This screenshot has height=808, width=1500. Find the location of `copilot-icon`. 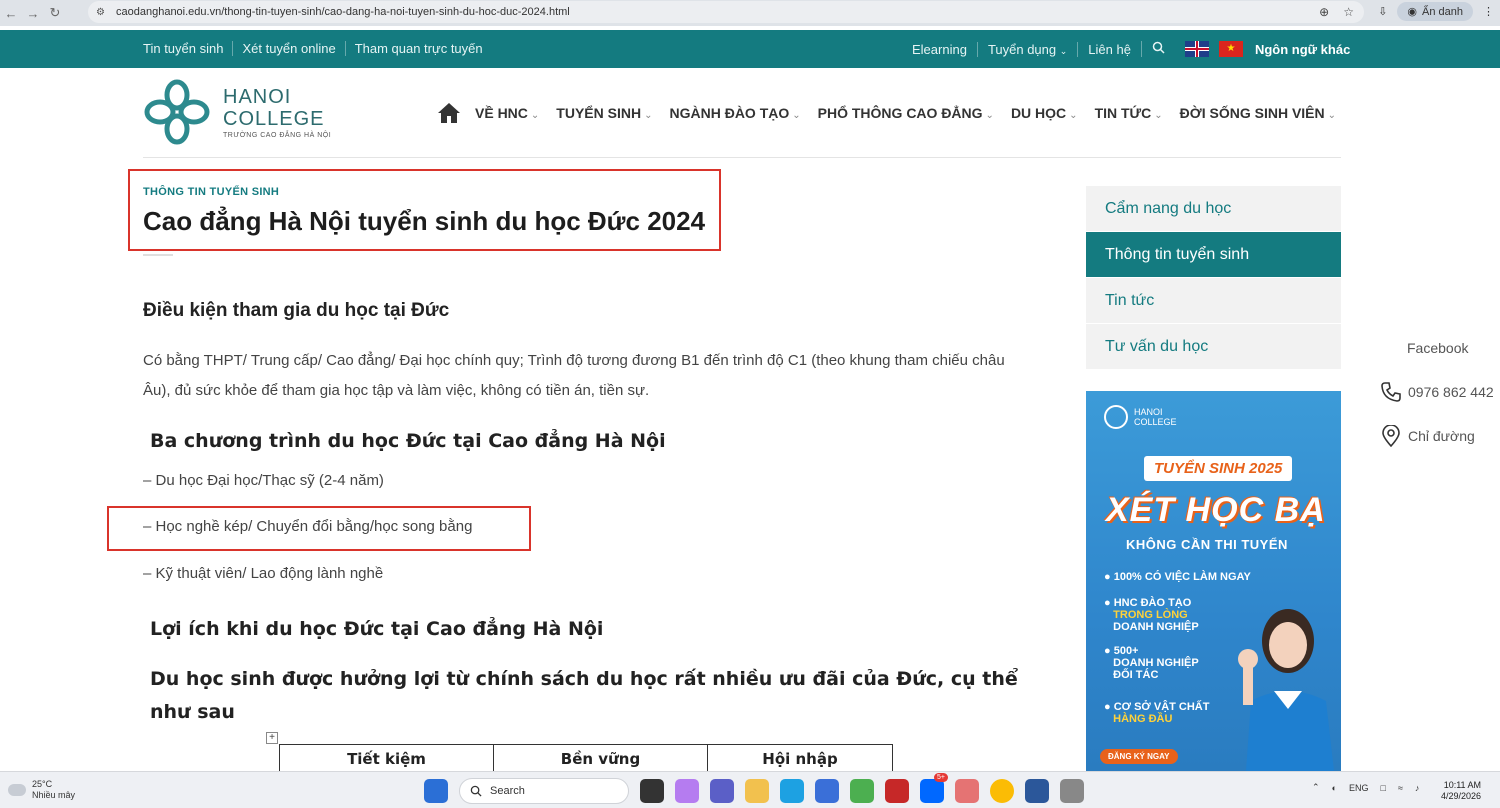

copilot-icon is located at coordinates (687, 791).